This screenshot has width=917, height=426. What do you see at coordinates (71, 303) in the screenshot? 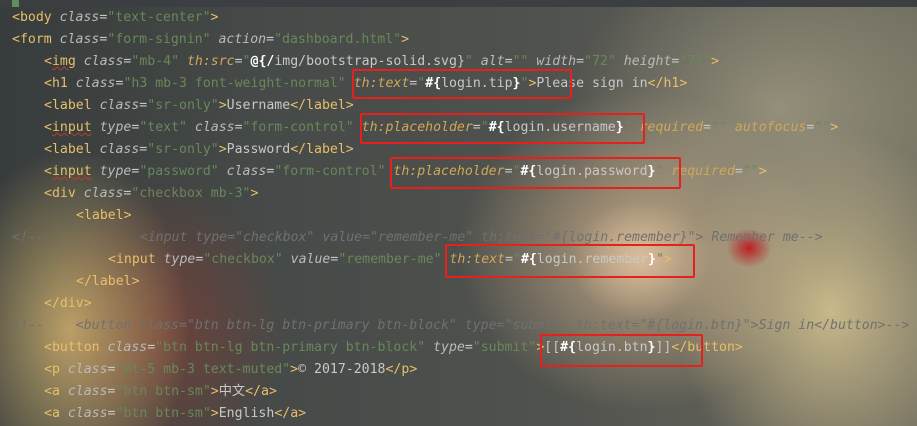
I see `tag-name: div` at bounding box center [71, 303].